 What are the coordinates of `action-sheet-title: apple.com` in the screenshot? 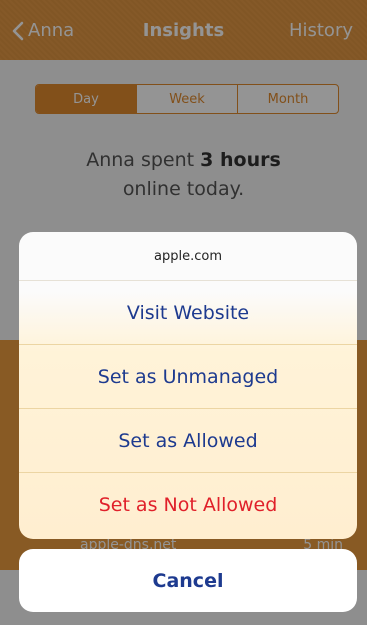 It's located at (188, 256).